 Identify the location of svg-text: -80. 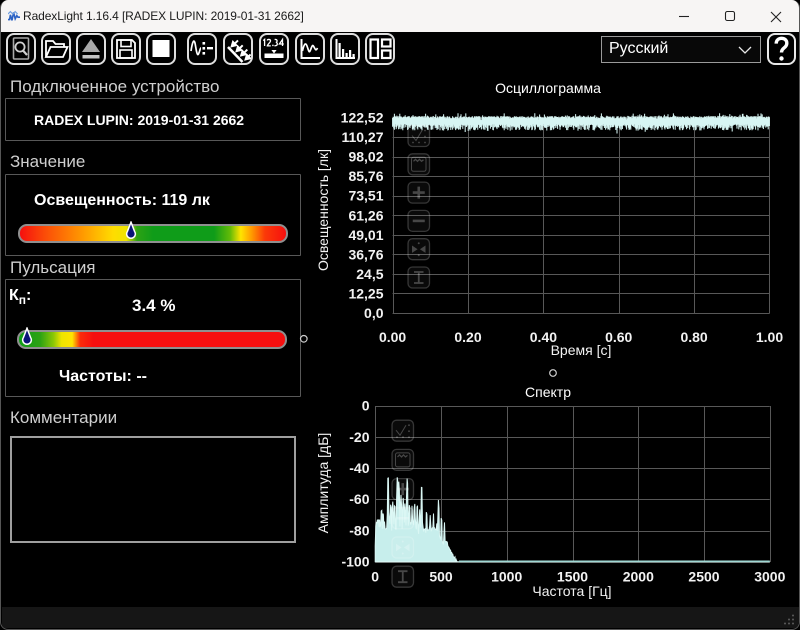
(359, 530).